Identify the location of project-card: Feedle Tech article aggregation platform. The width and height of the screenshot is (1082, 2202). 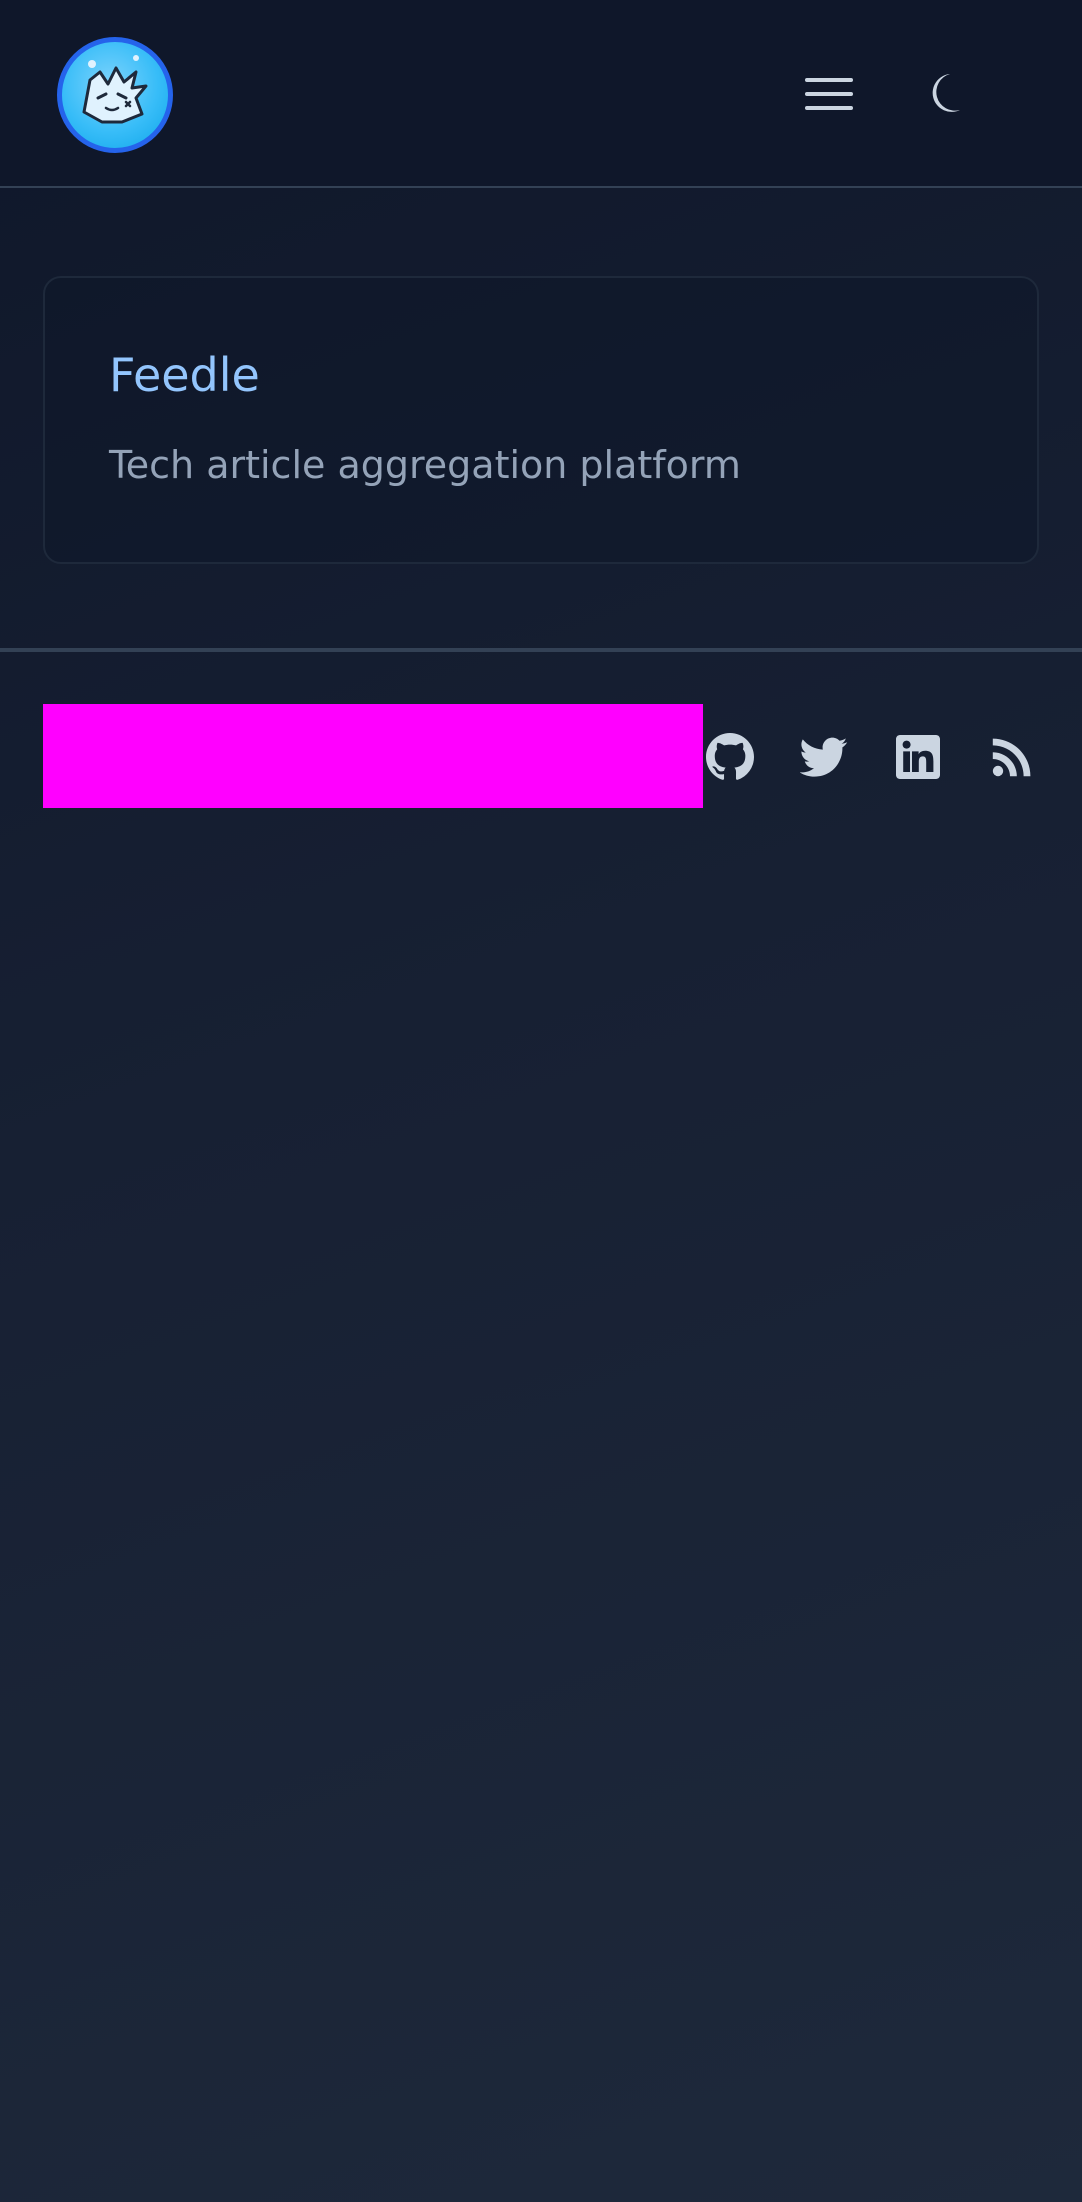
(541, 420).